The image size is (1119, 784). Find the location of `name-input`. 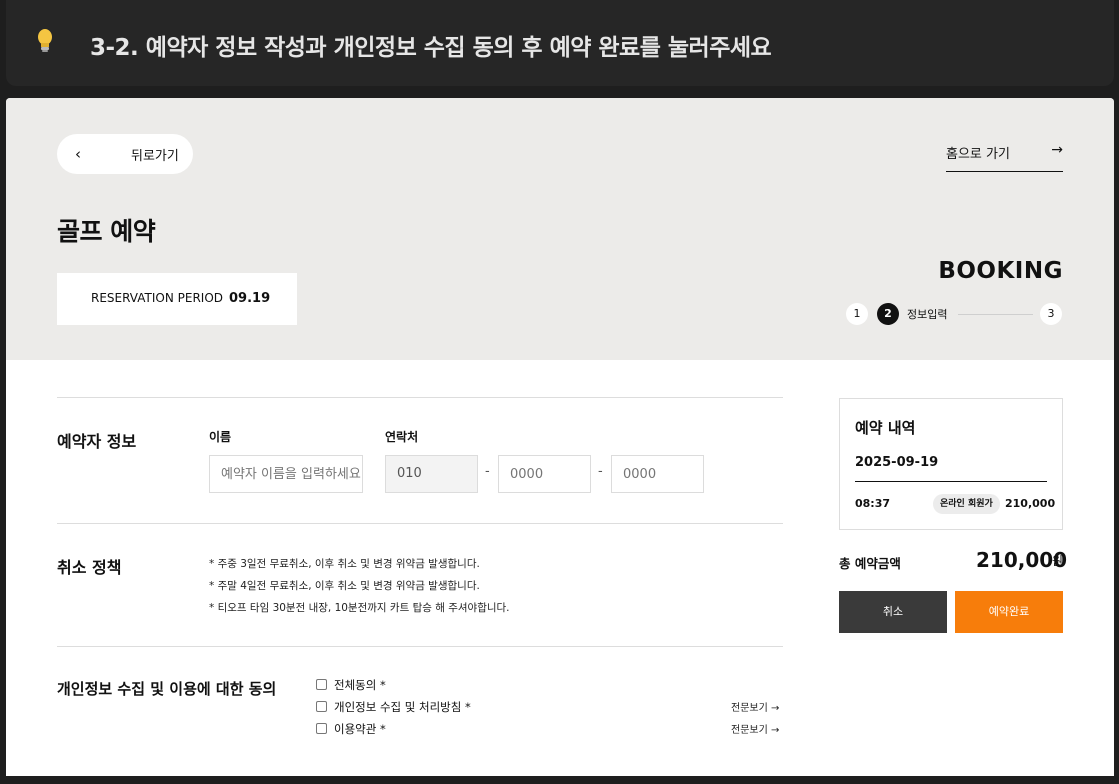

name-input is located at coordinates (286, 474).